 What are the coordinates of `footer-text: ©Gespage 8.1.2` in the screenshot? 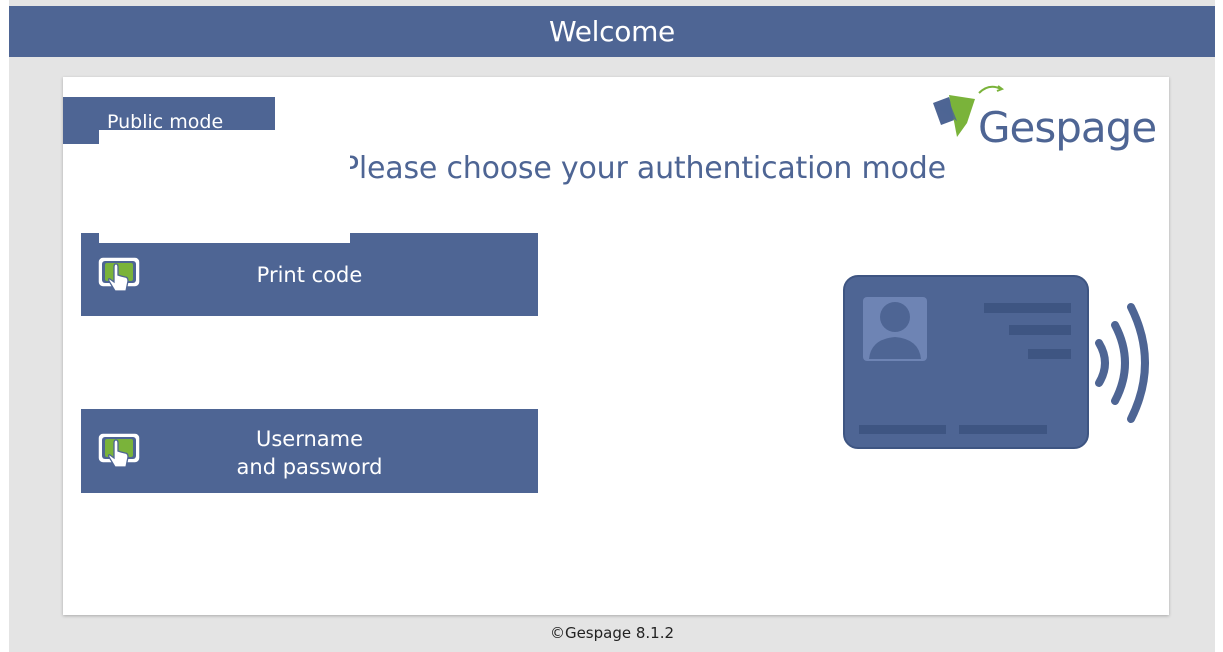 It's located at (612, 633).